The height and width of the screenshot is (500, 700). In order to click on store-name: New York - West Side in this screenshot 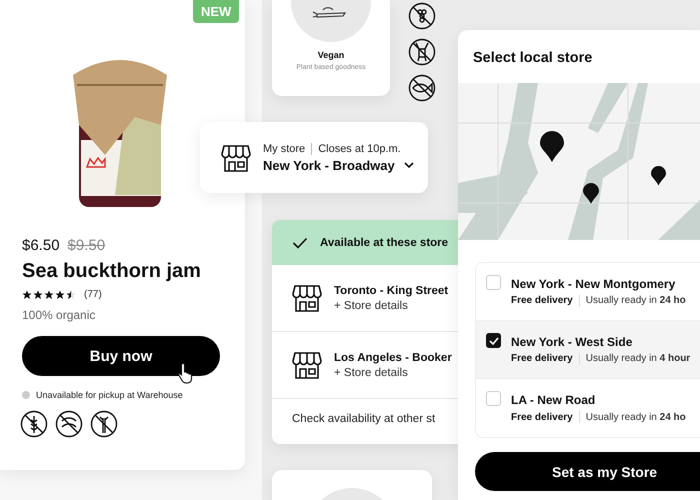, I will do `click(572, 341)`.